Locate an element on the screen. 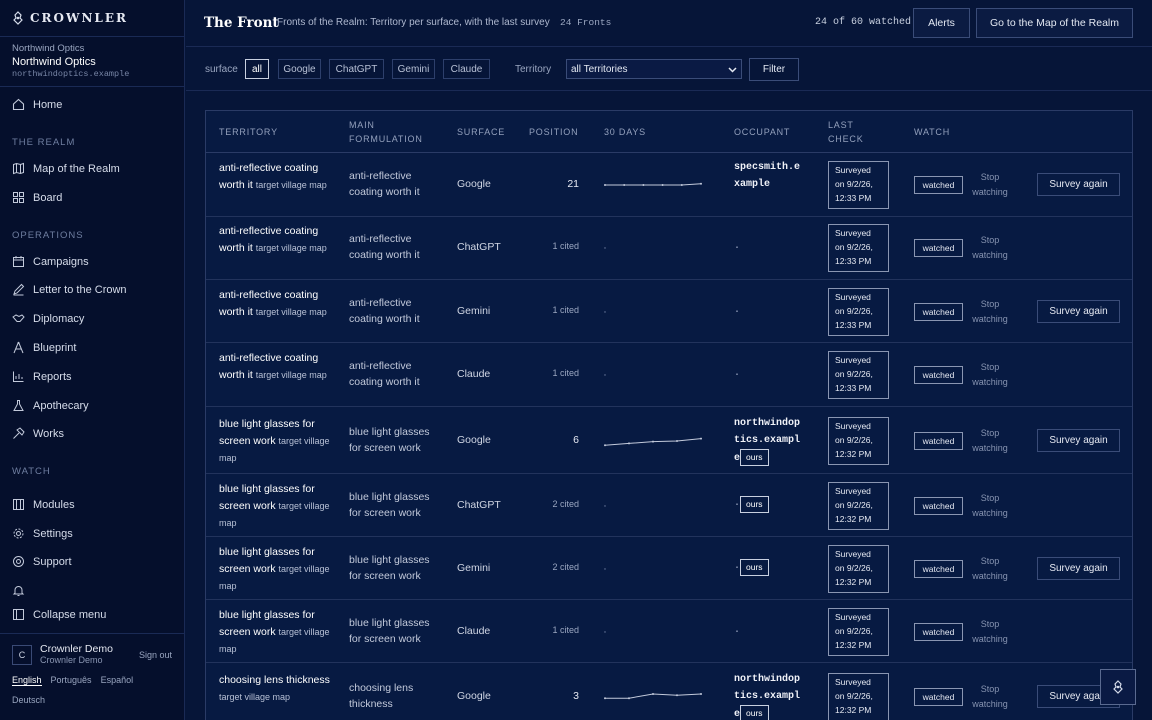 The image size is (1152, 720). nav-settings: Settings is located at coordinates (42, 533).